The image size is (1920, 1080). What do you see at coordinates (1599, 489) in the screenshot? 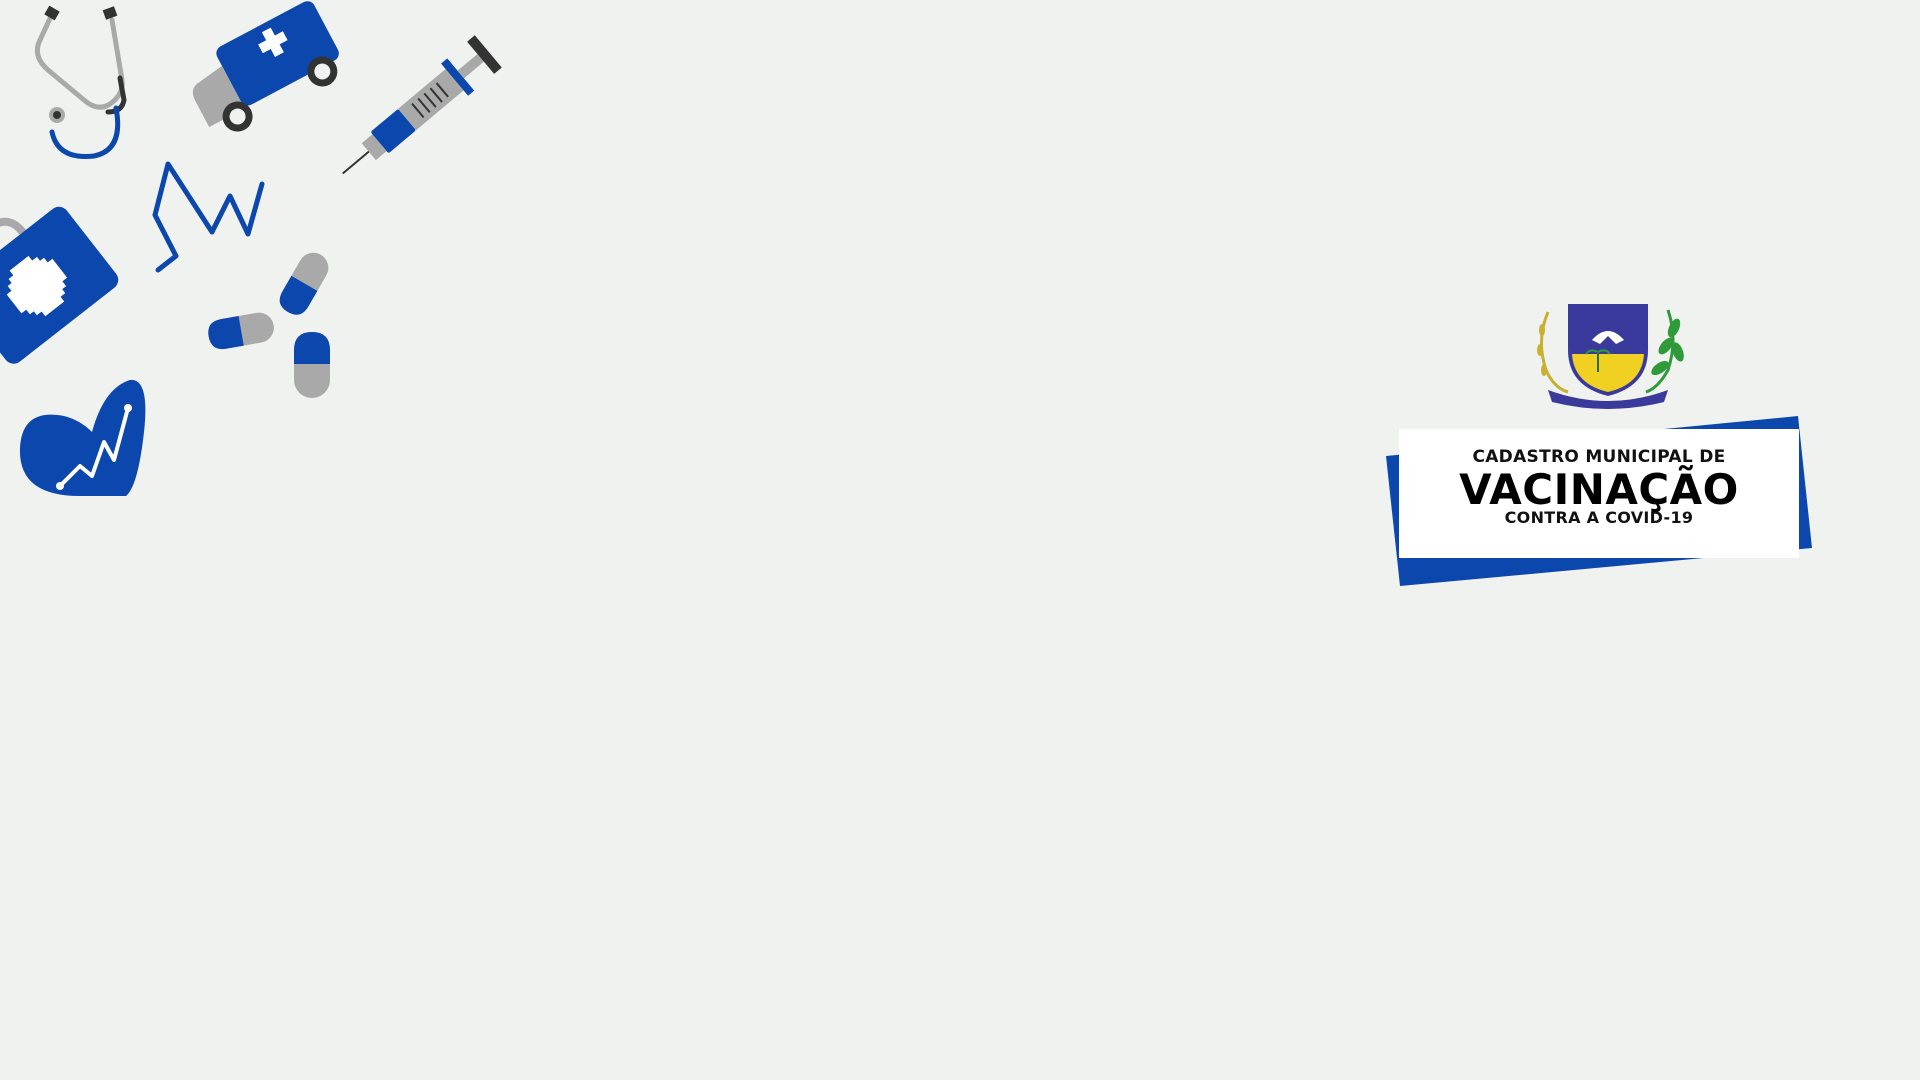
I see `banner-title: VACINAÇÃO` at bounding box center [1599, 489].